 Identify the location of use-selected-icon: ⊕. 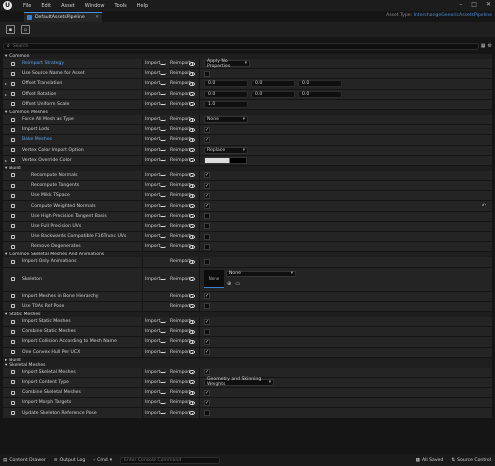
(229, 284).